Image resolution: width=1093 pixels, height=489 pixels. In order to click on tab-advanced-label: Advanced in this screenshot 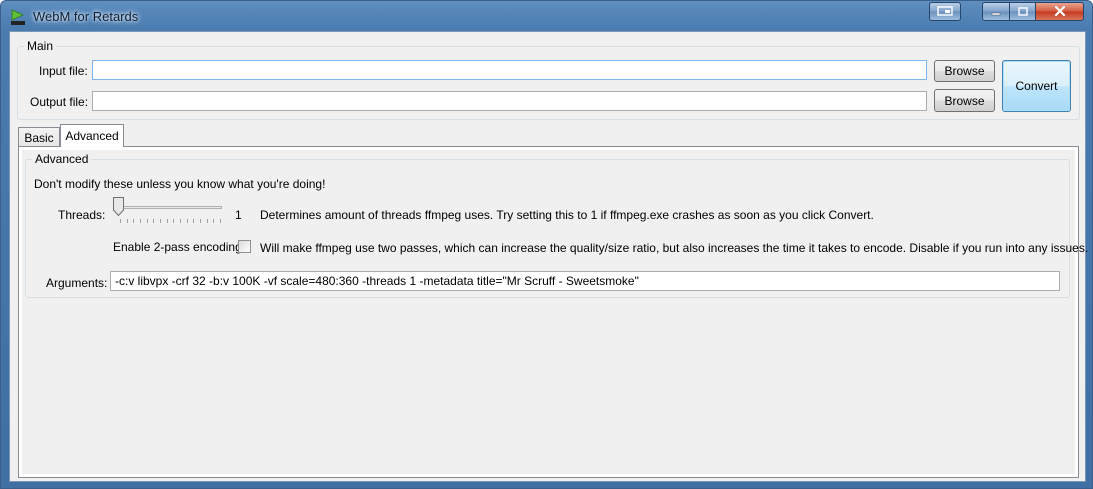, I will do `click(92, 136)`.